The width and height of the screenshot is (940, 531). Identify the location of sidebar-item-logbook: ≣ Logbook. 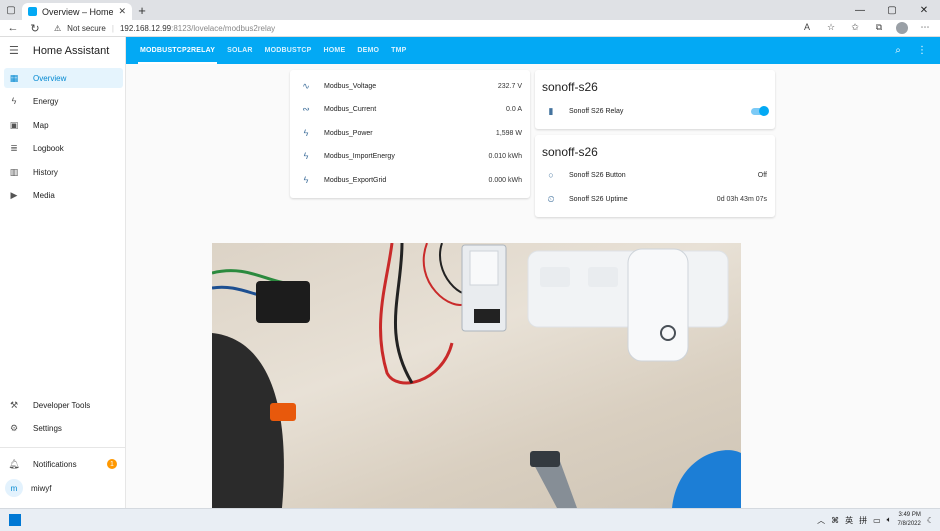
(63, 148).